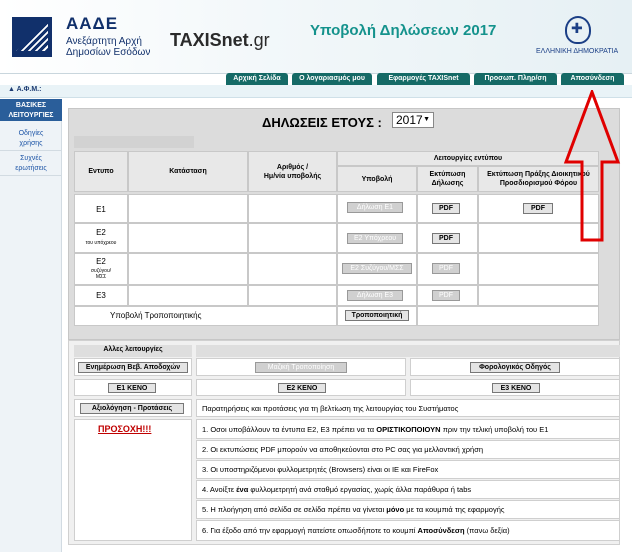  Describe the element at coordinates (101, 171) in the screenshot. I see `col-form: Εντυπο` at that location.